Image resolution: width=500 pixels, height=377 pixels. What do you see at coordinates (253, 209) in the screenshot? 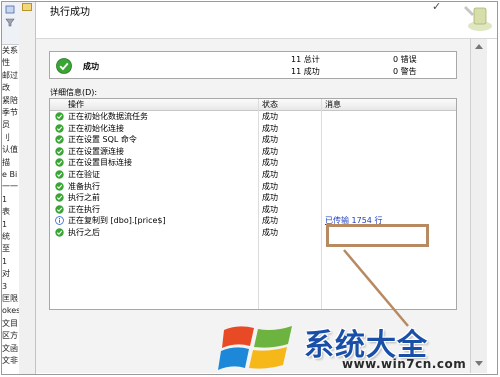
I see `table-row: 正在执行 成功` at bounding box center [253, 209].